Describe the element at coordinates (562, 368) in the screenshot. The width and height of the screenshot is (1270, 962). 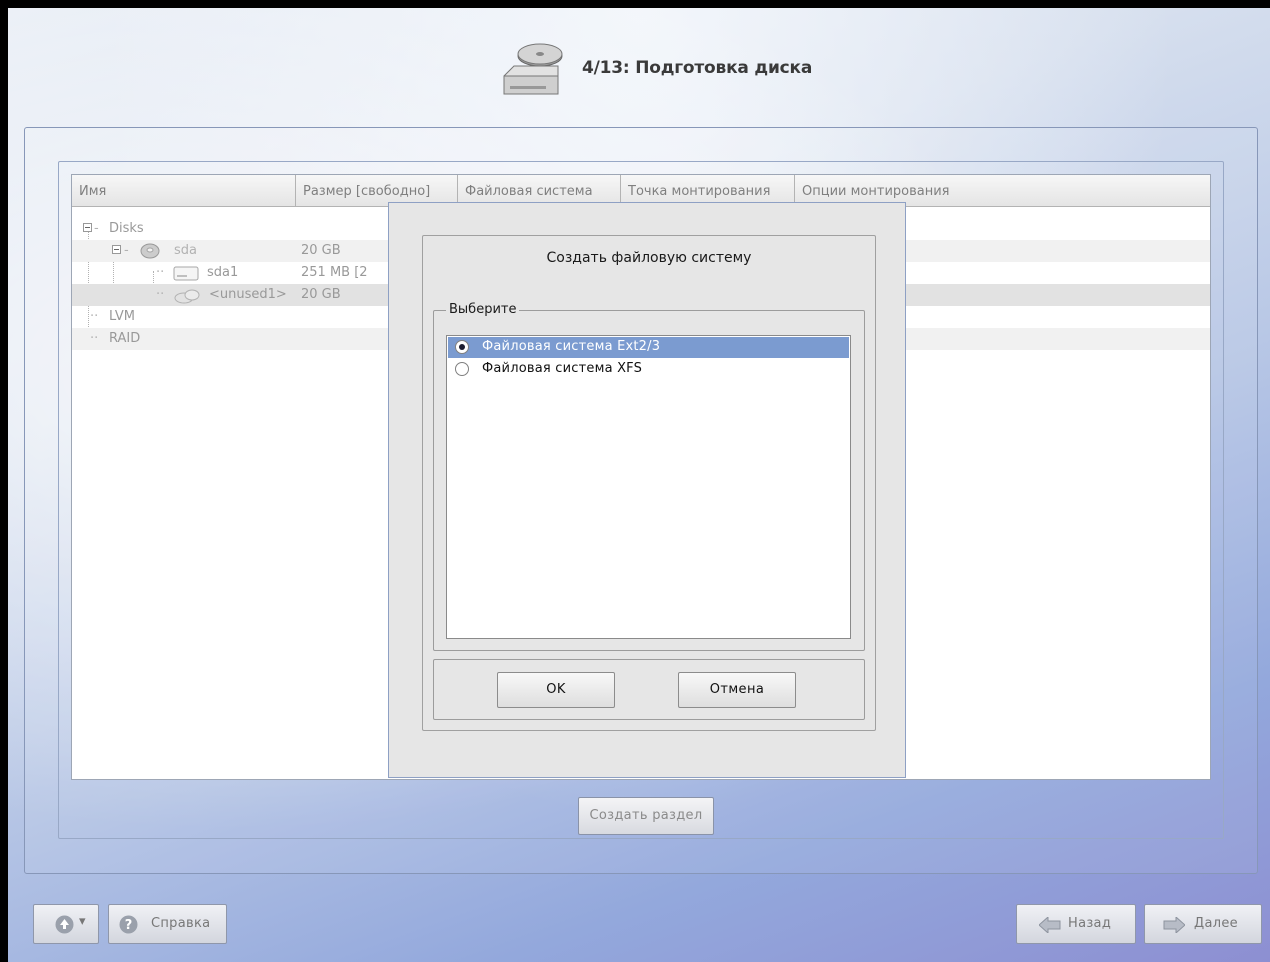
I see `option-label: Файловая система XFS` at that location.